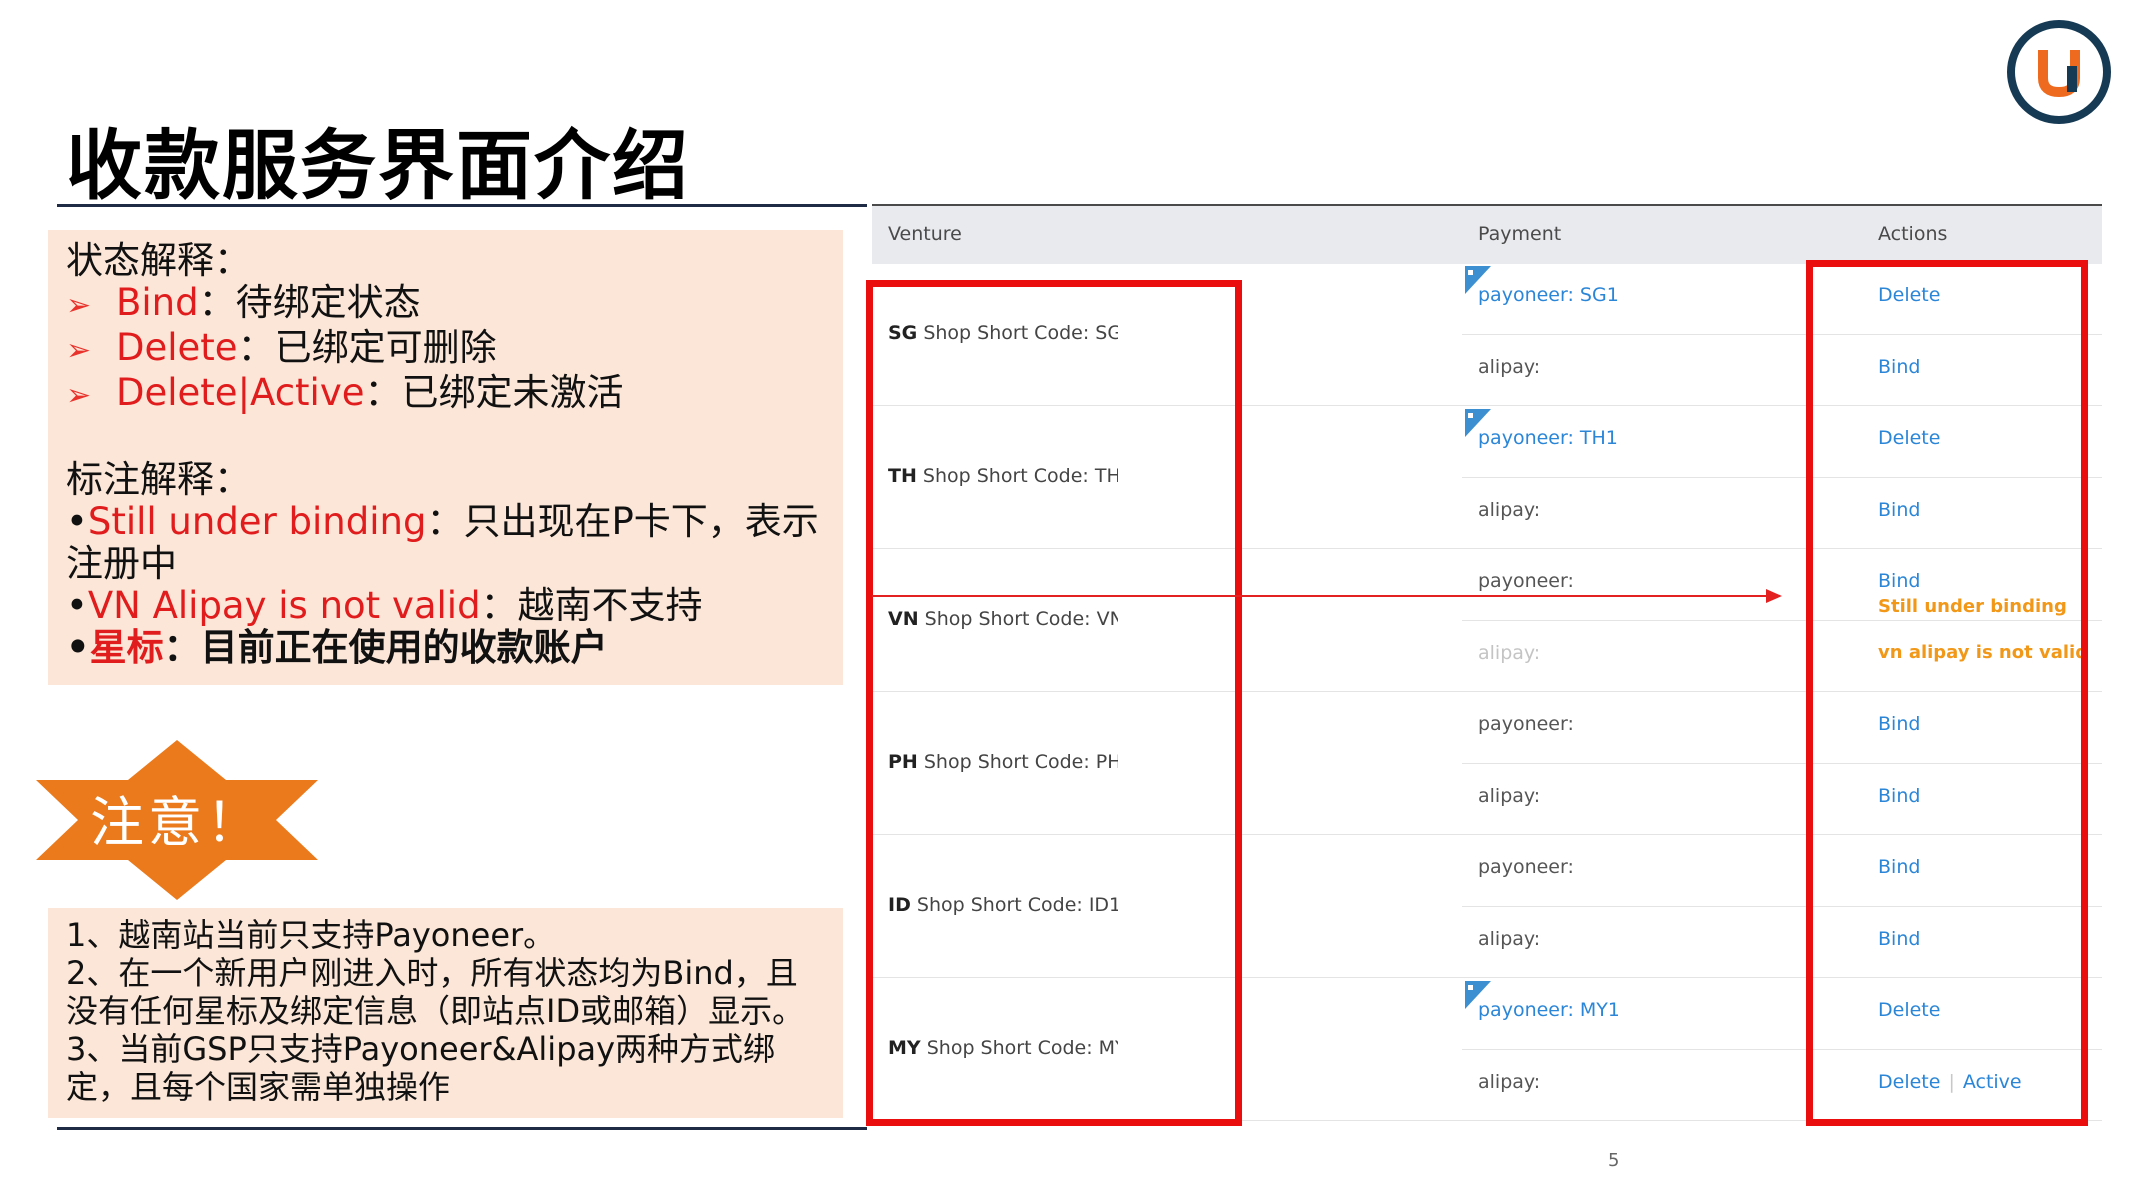 The image size is (2133, 1200). I want to click on annotation-item: •星标：目前正在使用的收款账户, so click(445, 648).